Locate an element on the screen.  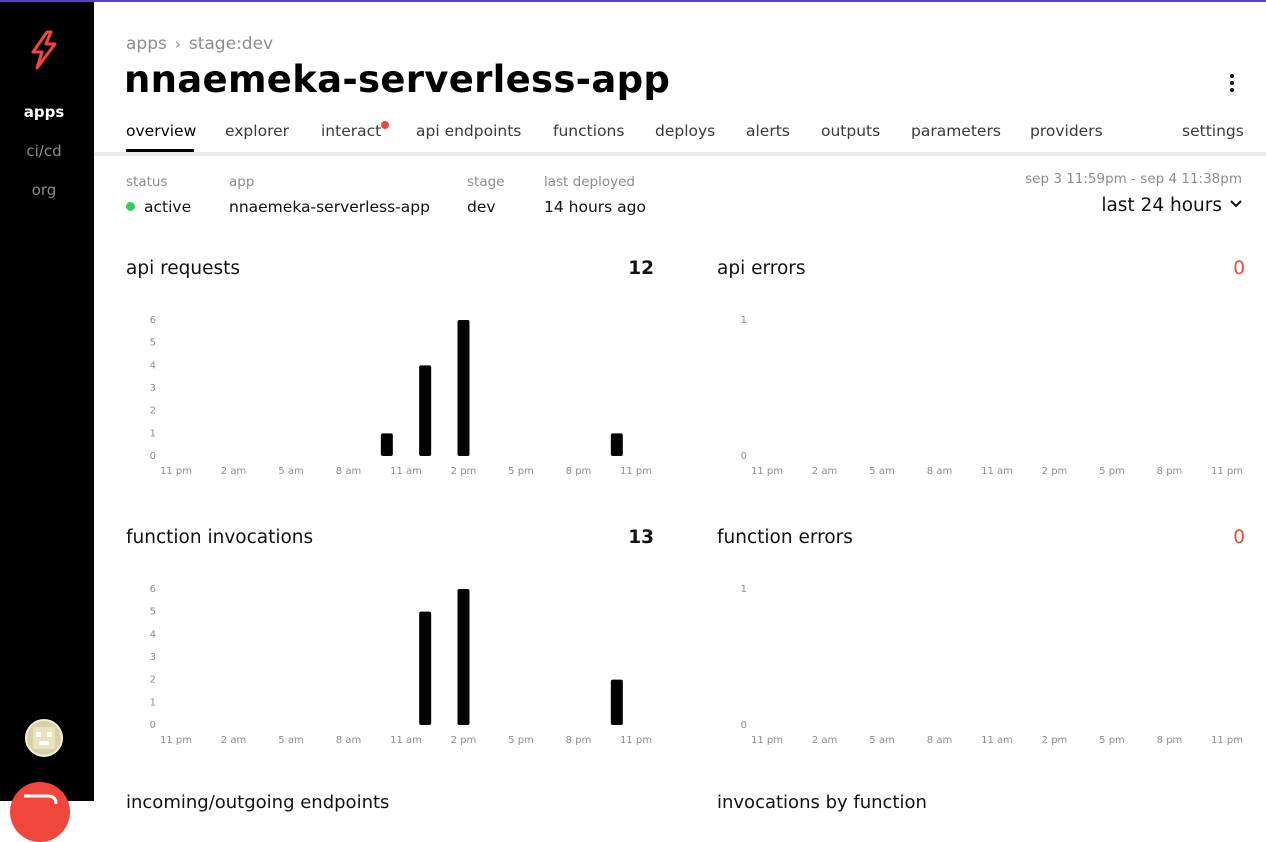
help-button is located at coordinates (40, 812).